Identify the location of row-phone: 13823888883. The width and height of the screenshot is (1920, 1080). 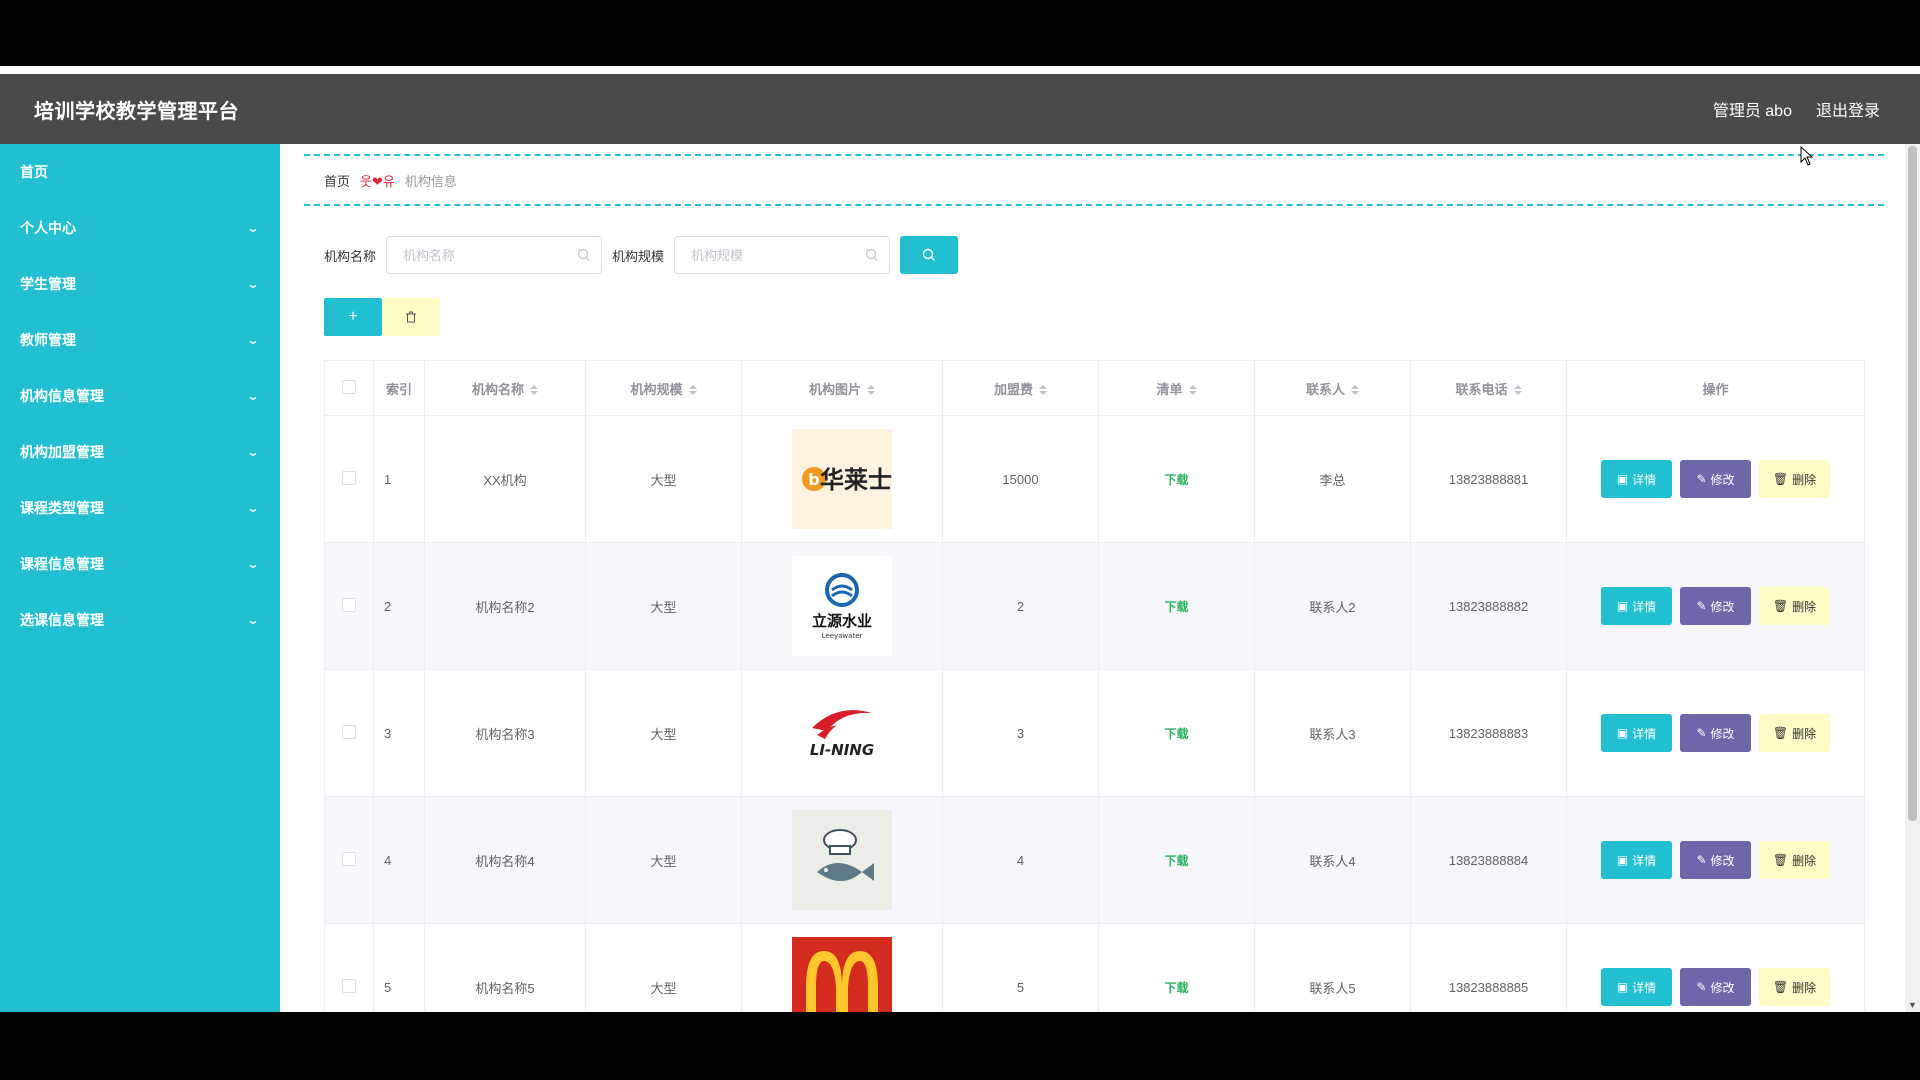
(1488, 733).